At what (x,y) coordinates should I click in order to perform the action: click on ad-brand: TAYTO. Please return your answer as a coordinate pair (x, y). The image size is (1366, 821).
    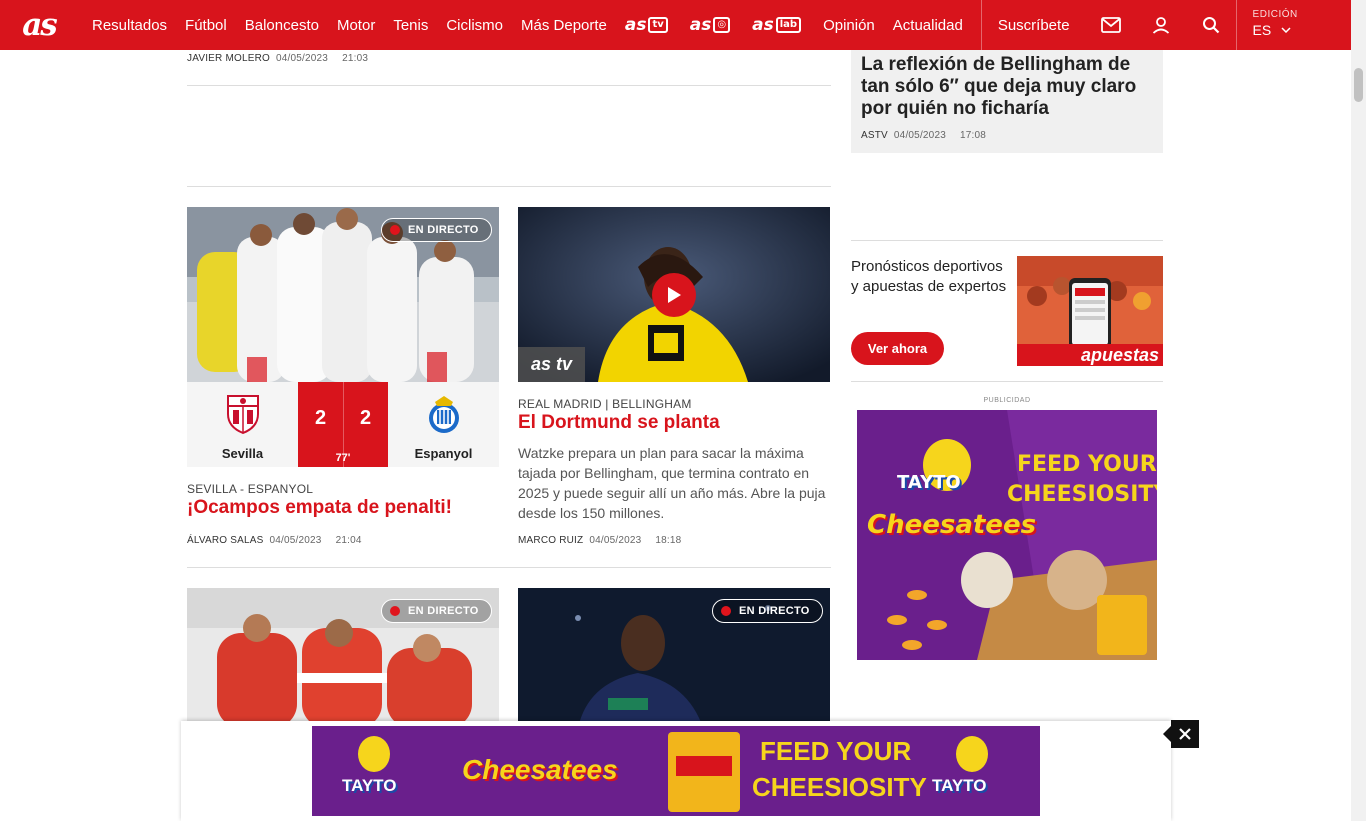
    Looking at the image, I should click on (929, 482).